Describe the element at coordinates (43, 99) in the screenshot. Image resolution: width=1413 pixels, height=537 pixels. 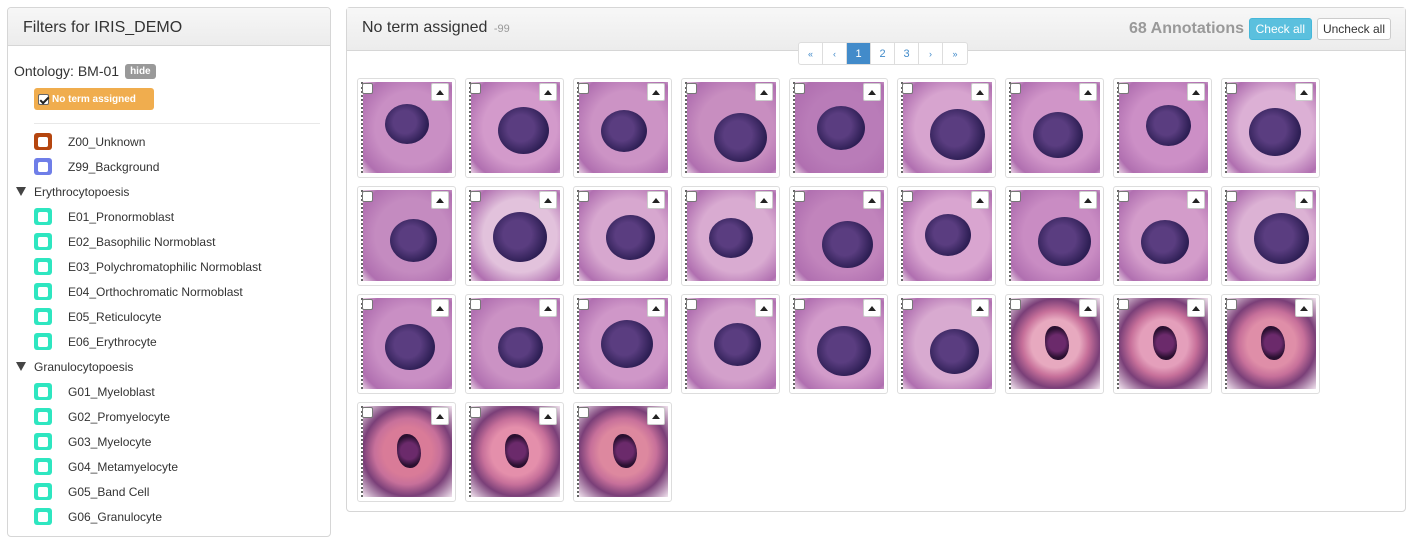
I see `checkbox-checked-icon` at that location.